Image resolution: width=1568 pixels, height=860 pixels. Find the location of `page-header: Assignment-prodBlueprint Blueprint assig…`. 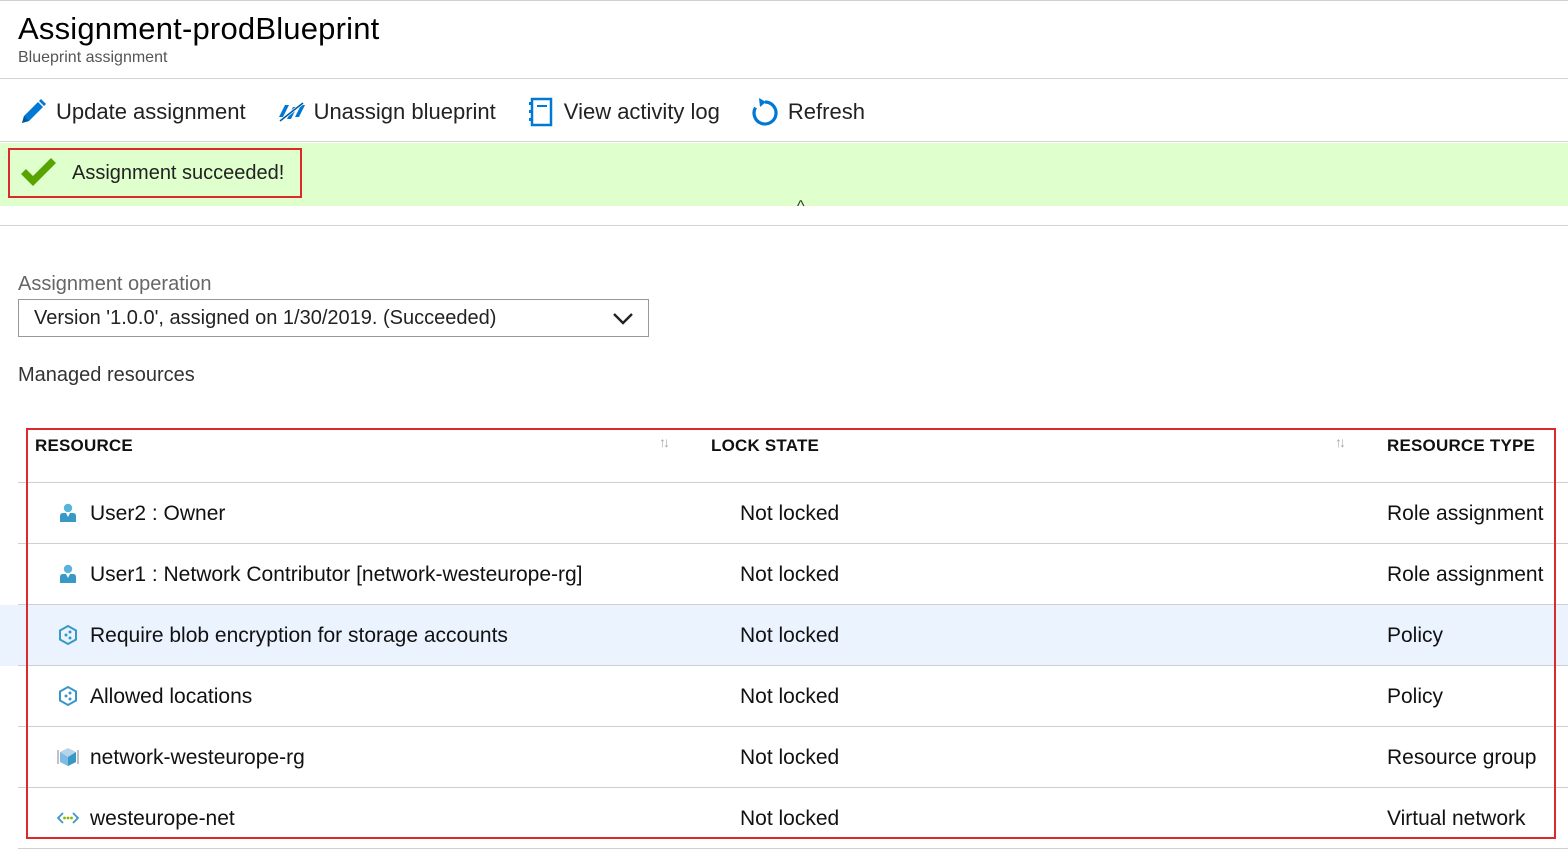

page-header: Assignment-prodBlueprint Blueprint assig… is located at coordinates (198, 38).